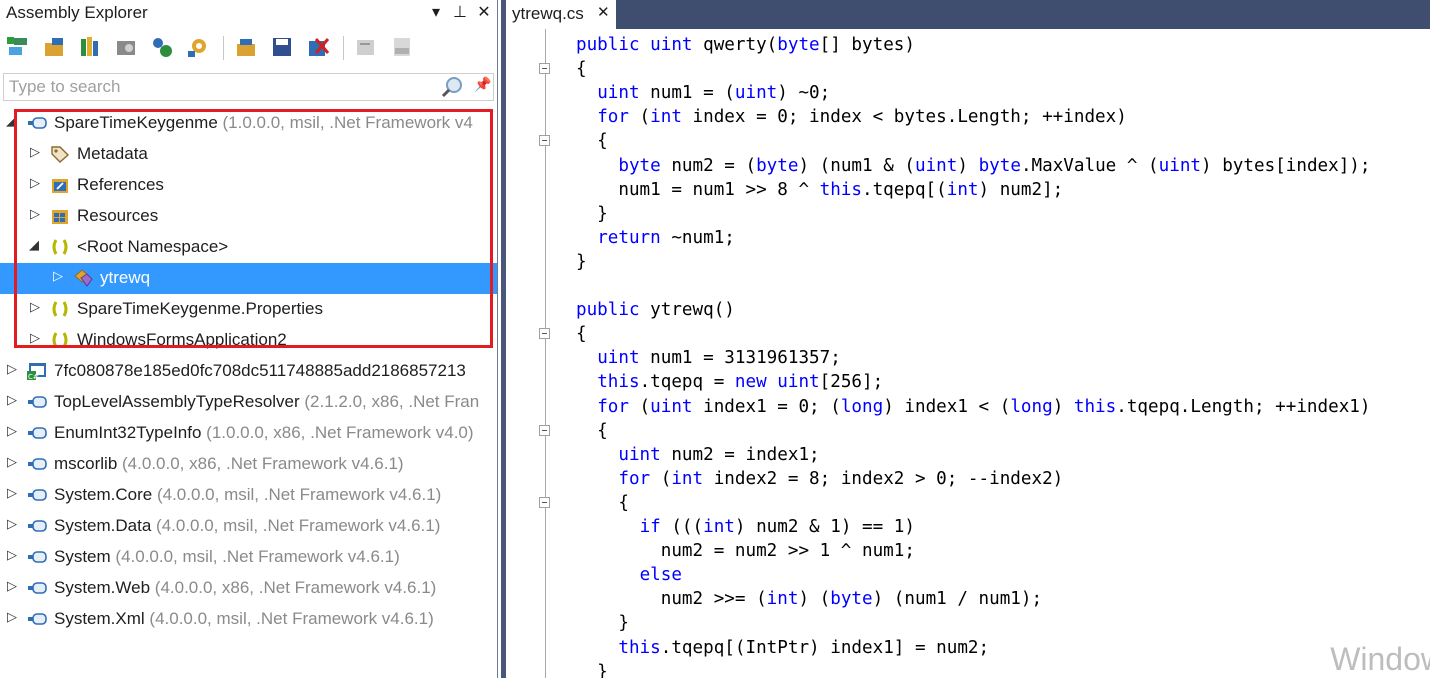 The width and height of the screenshot is (1430, 678). Describe the element at coordinates (856, 165) in the screenshot. I see `code-text: ) (num1 & (` at that location.